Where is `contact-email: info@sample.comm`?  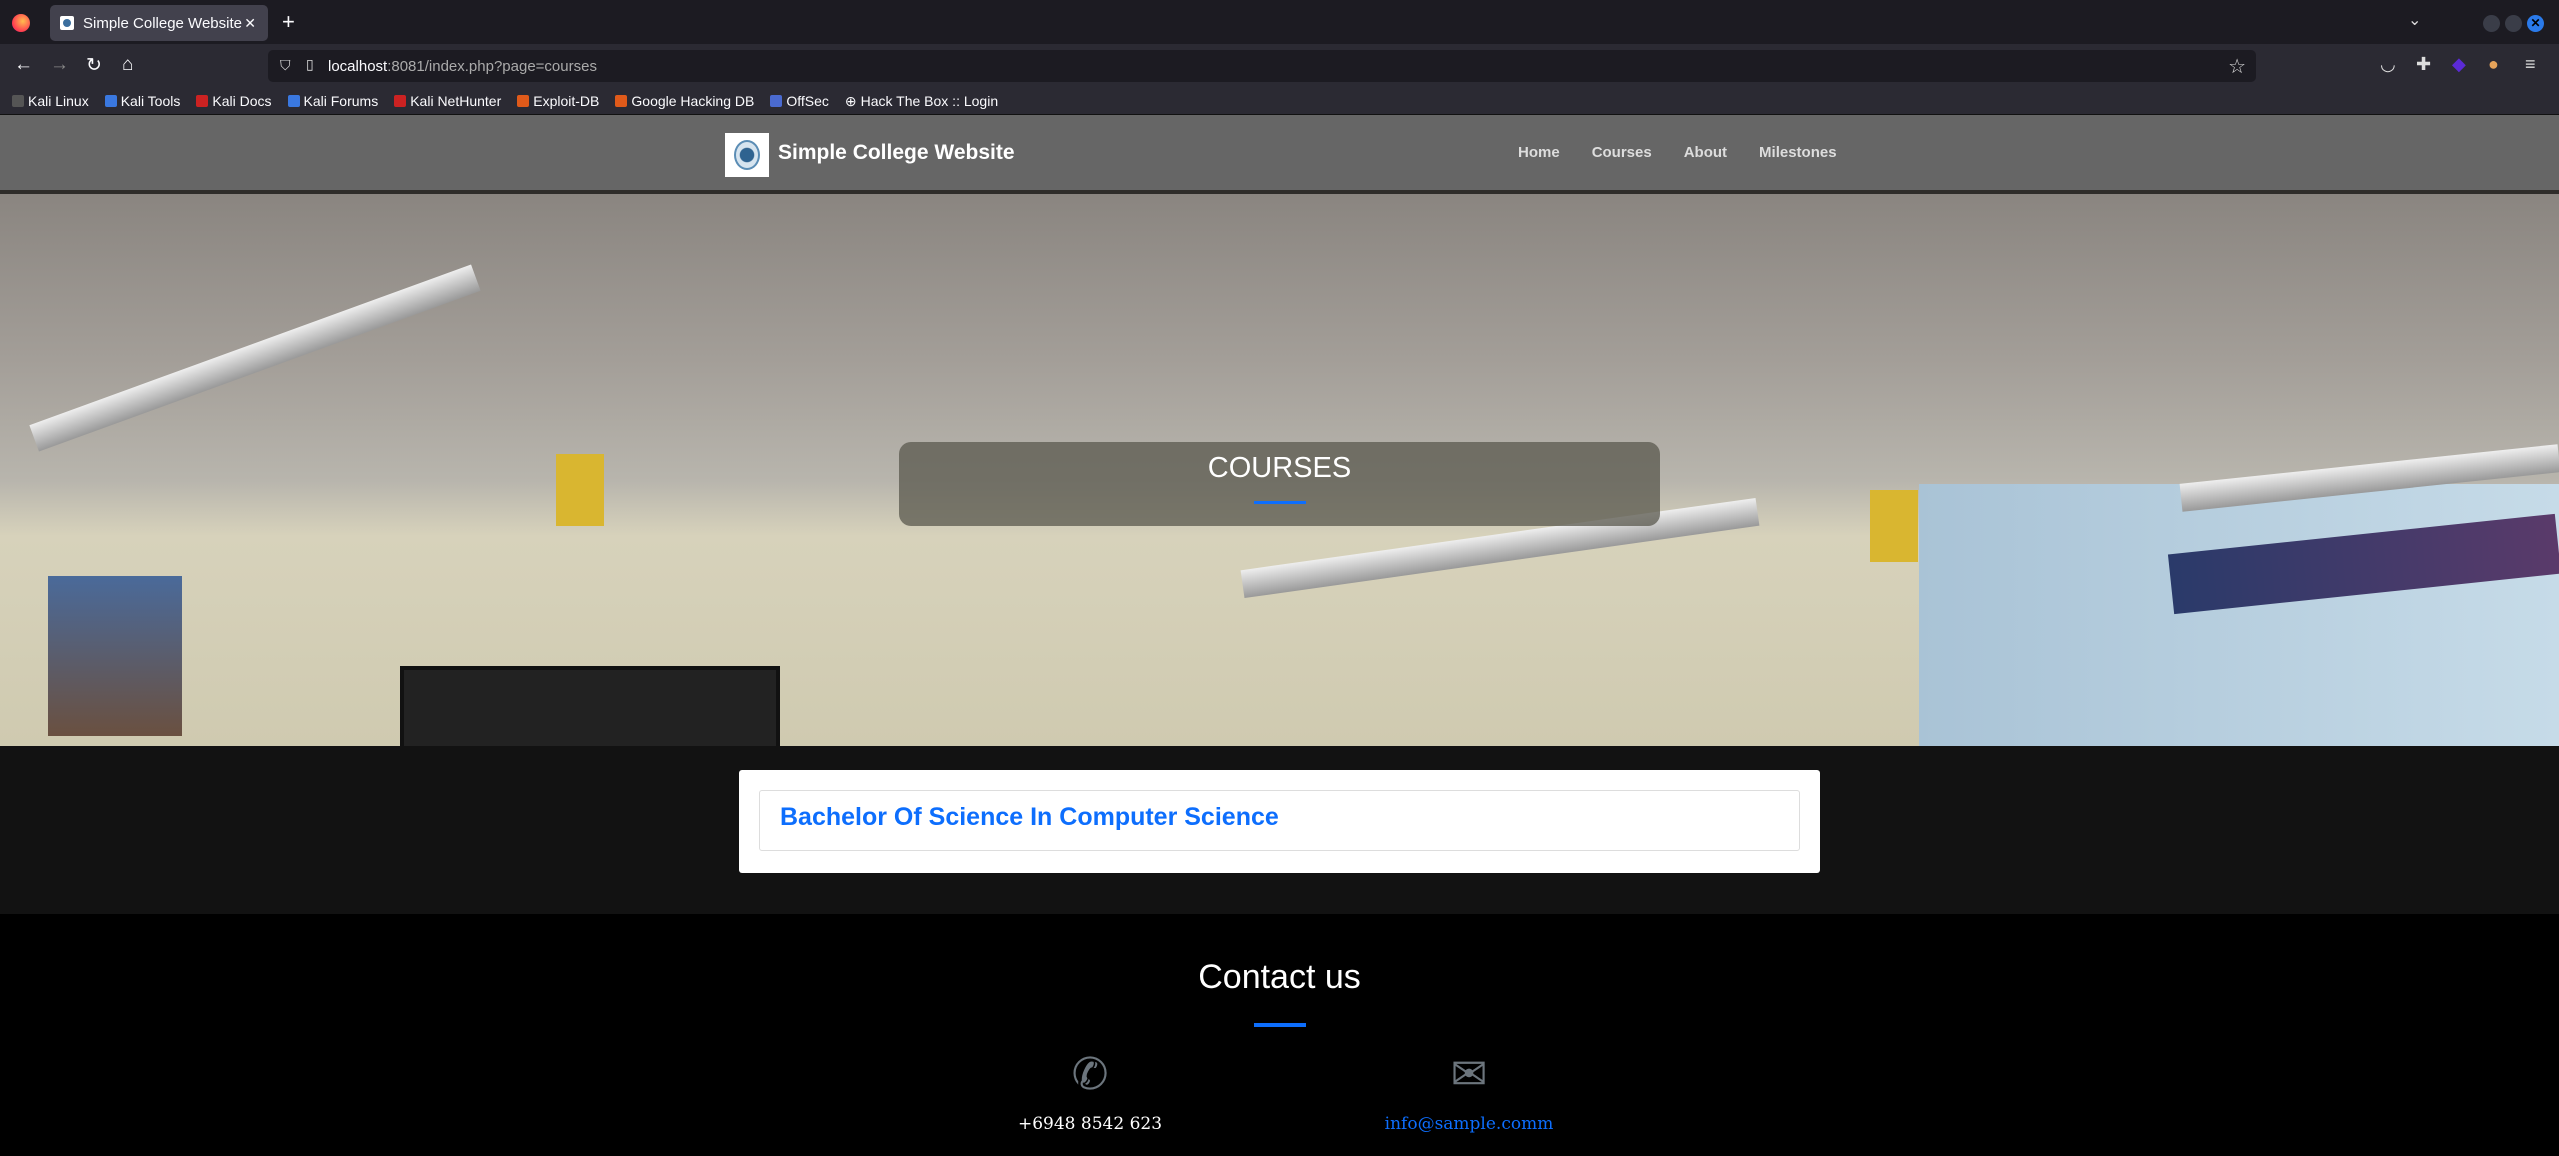 contact-email: info@sample.comm is located at coordinates (1469, 1124).